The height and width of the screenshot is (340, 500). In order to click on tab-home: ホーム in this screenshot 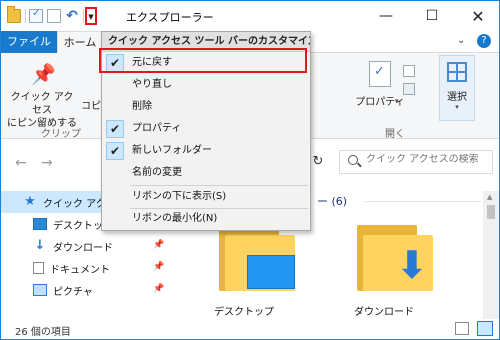, I will do `click(80, 42)`.